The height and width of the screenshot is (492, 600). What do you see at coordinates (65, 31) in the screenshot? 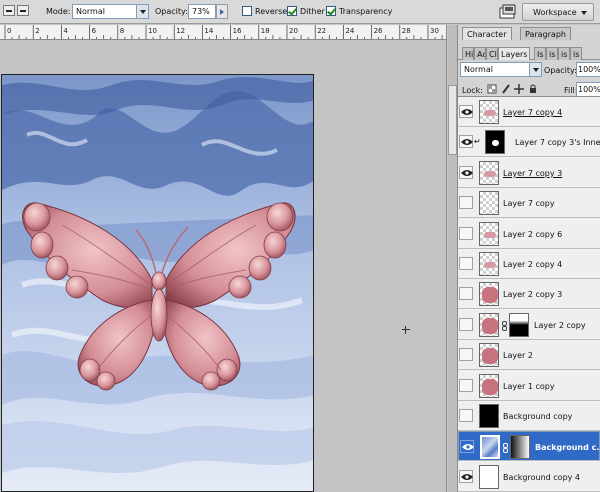
I see `ruler-label: 4` at bounding box center [65, 31].